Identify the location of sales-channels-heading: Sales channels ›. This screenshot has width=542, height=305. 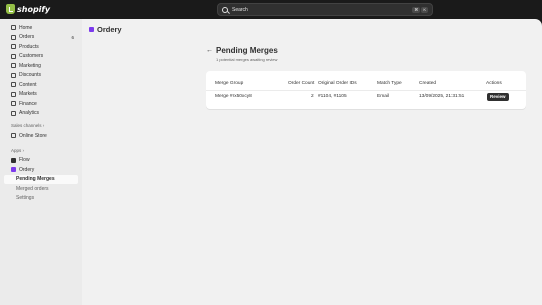
(41, 125).